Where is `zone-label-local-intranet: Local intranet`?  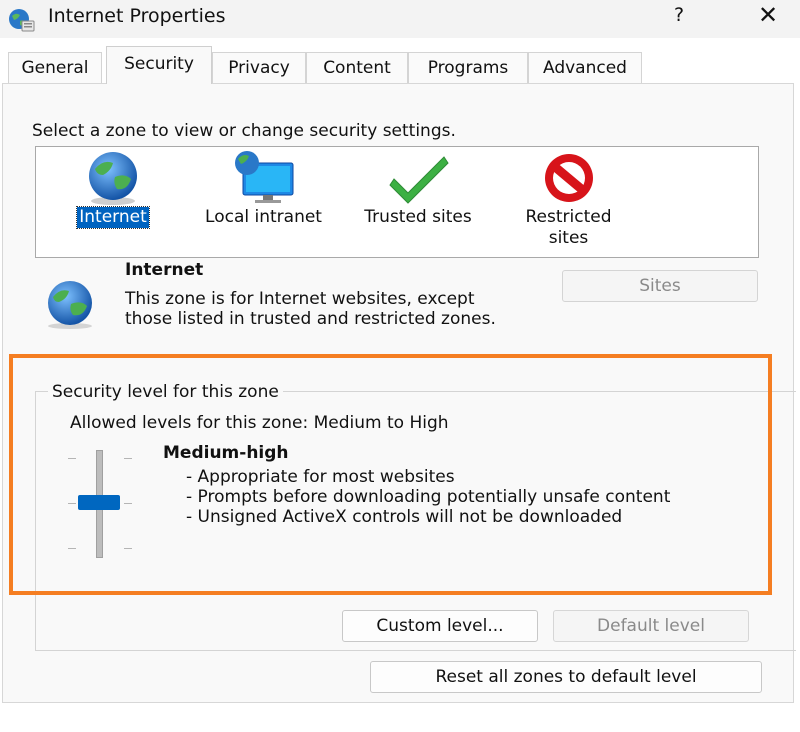 zone-label-local-intranet: Local intranet is located at coordinates (263, 217).